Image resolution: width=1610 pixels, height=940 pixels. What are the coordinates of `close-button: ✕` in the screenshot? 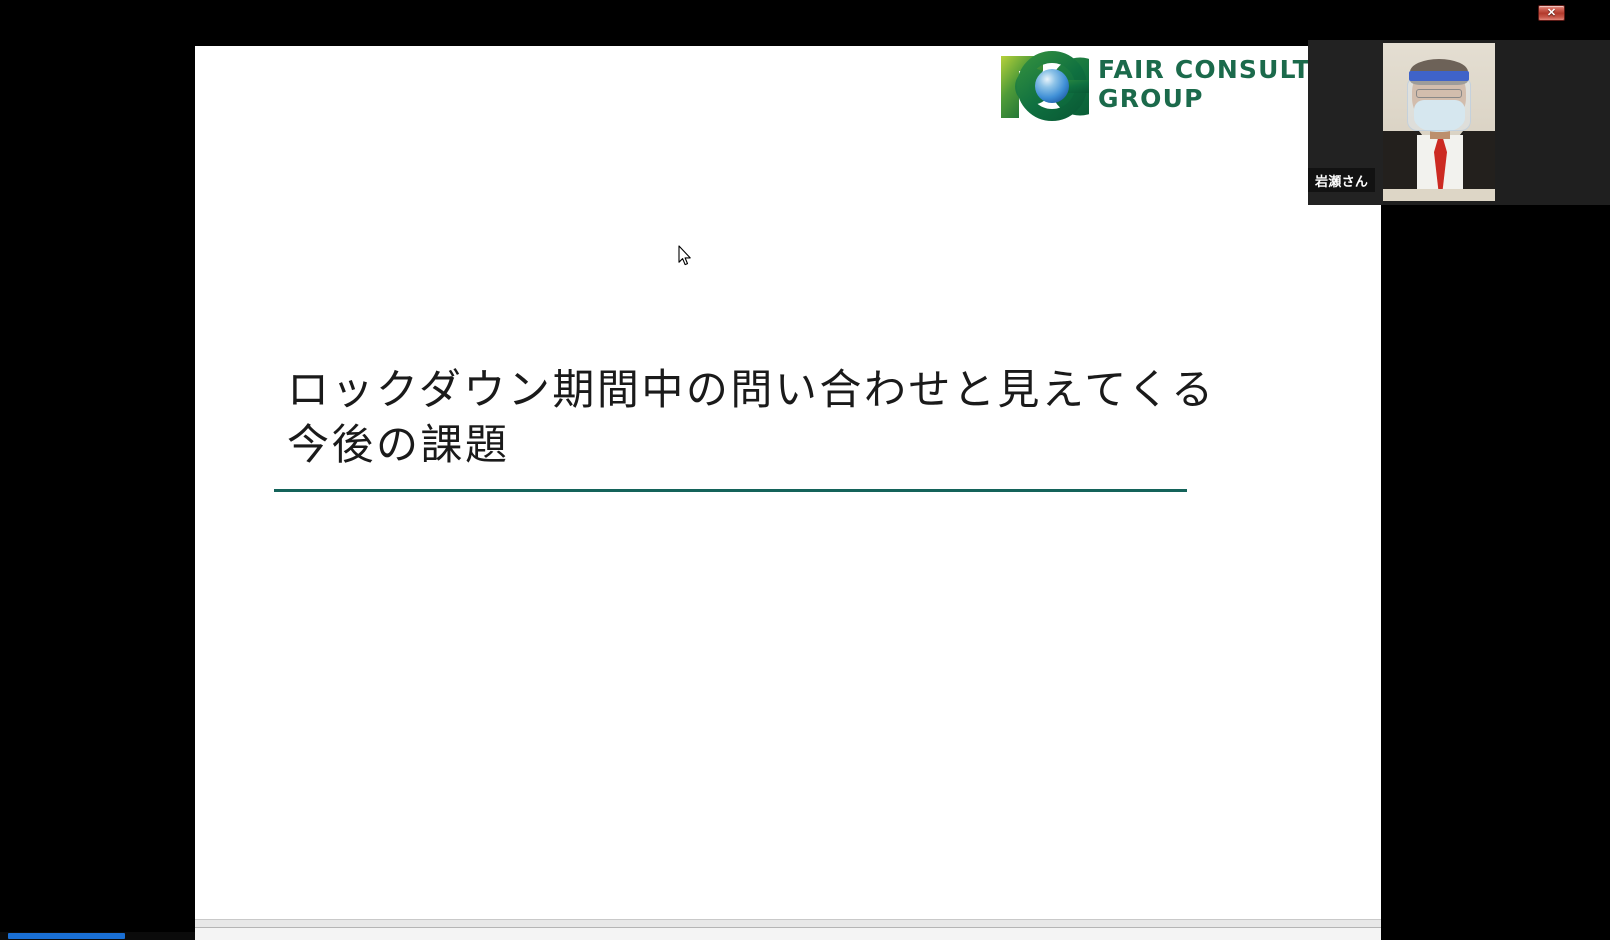 It's located at (1551, 13).